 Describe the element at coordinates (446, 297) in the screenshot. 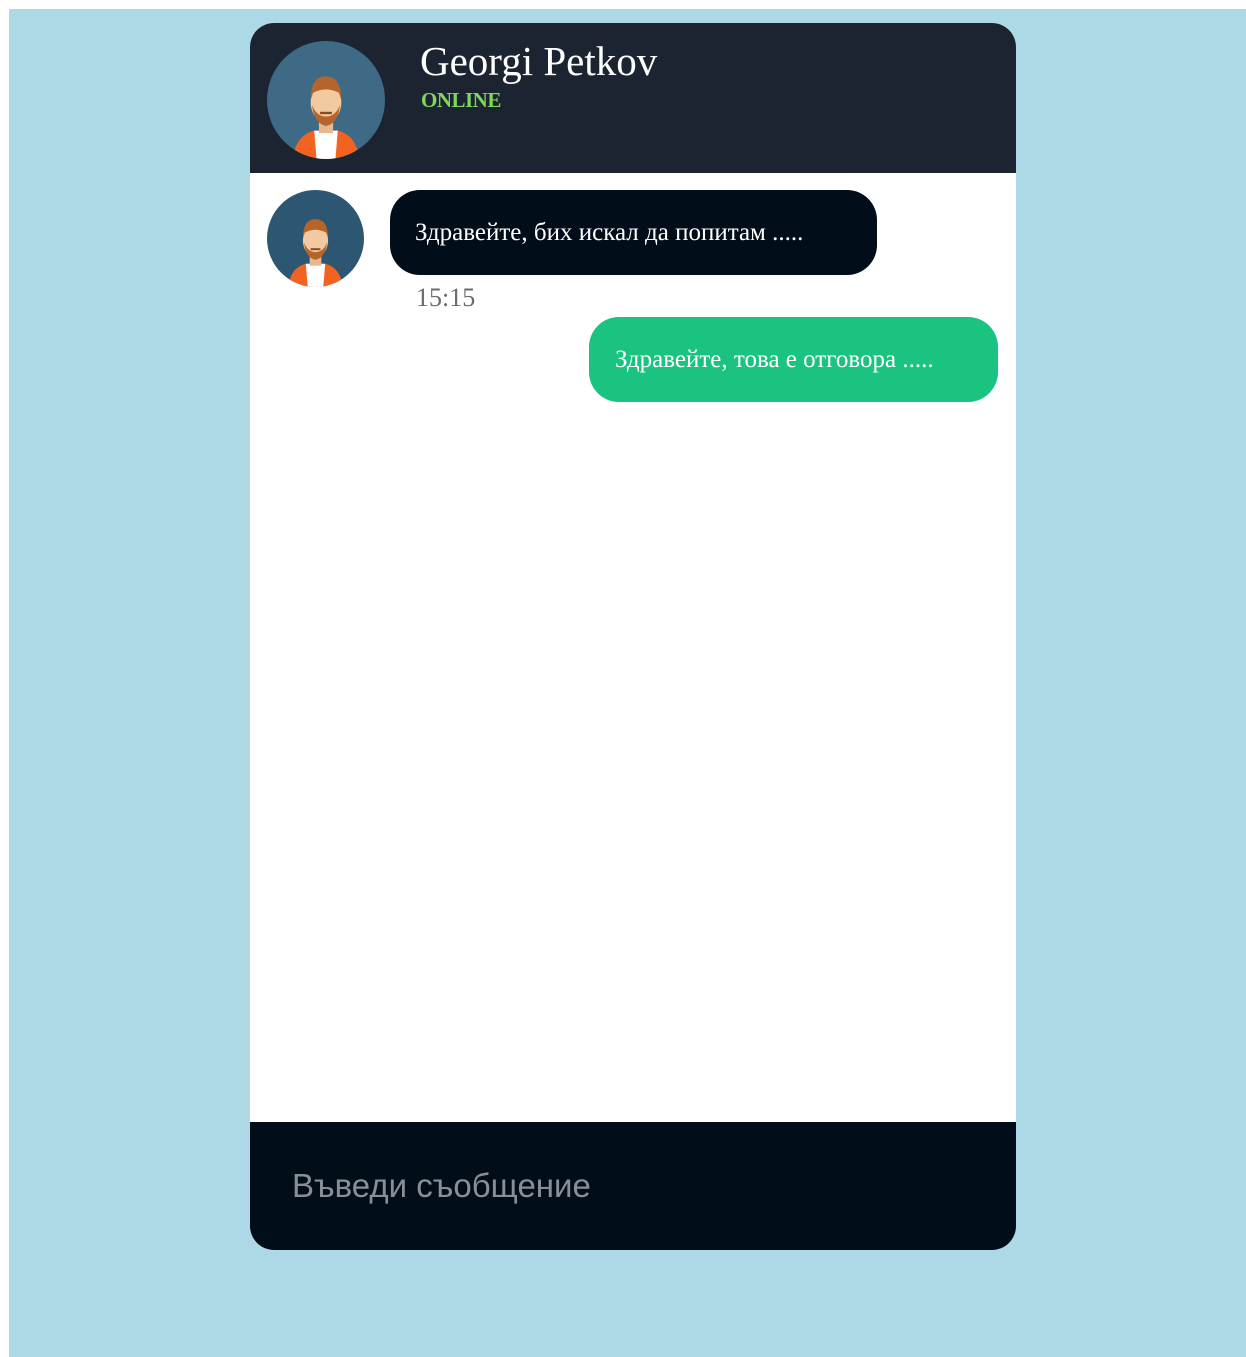

I see `message-timestamp: 15:15` at that location.